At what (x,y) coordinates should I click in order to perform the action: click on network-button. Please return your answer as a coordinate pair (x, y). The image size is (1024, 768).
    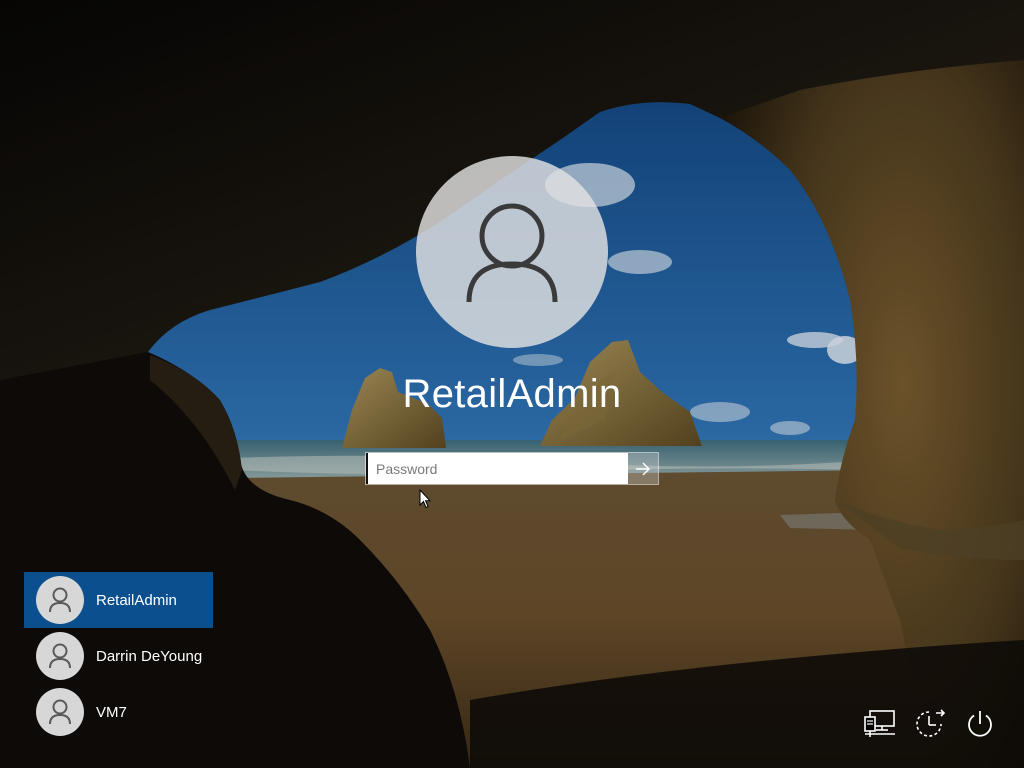
    Looking at the image, I should click on (880, 724).